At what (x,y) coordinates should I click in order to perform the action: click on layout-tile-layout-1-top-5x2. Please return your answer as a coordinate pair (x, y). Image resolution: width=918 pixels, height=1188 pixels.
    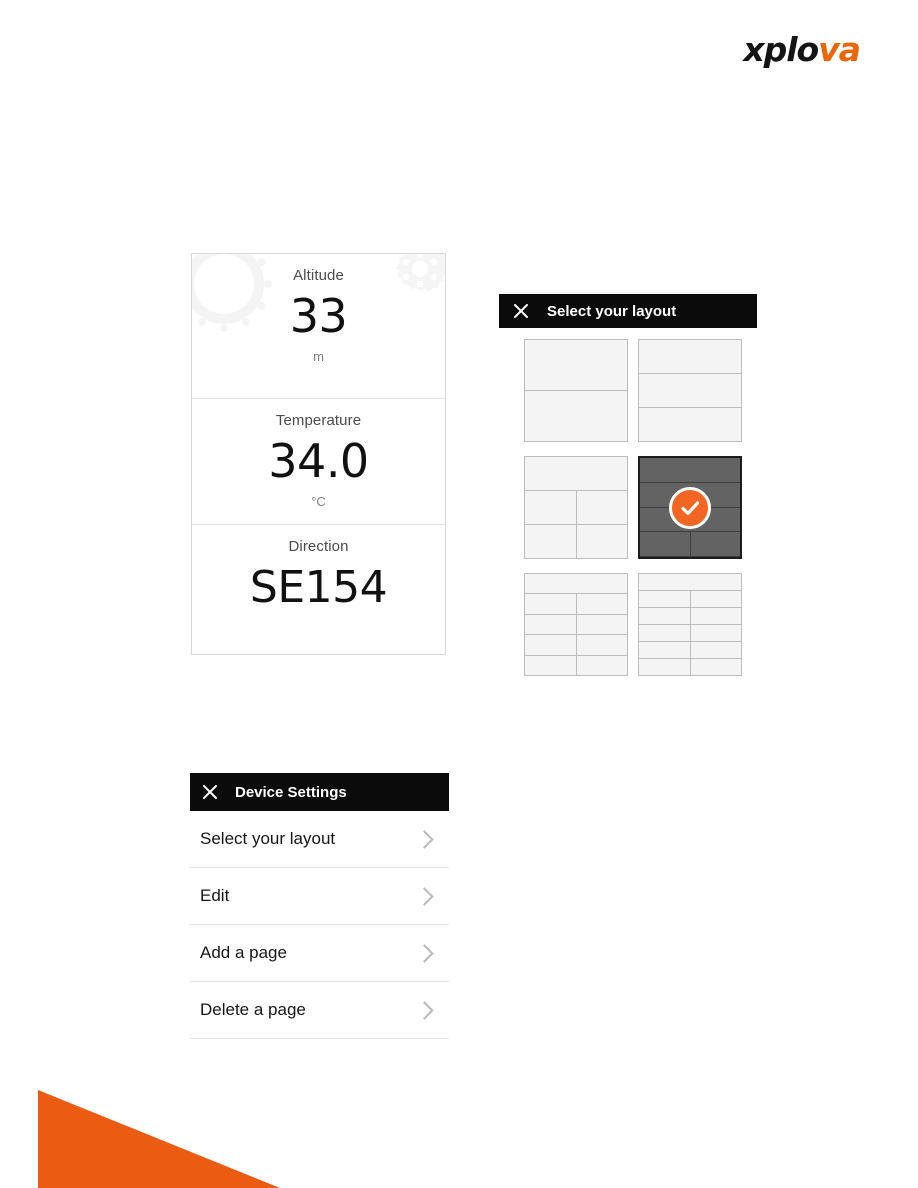
    Looking at the image, I should click on (690, 624).